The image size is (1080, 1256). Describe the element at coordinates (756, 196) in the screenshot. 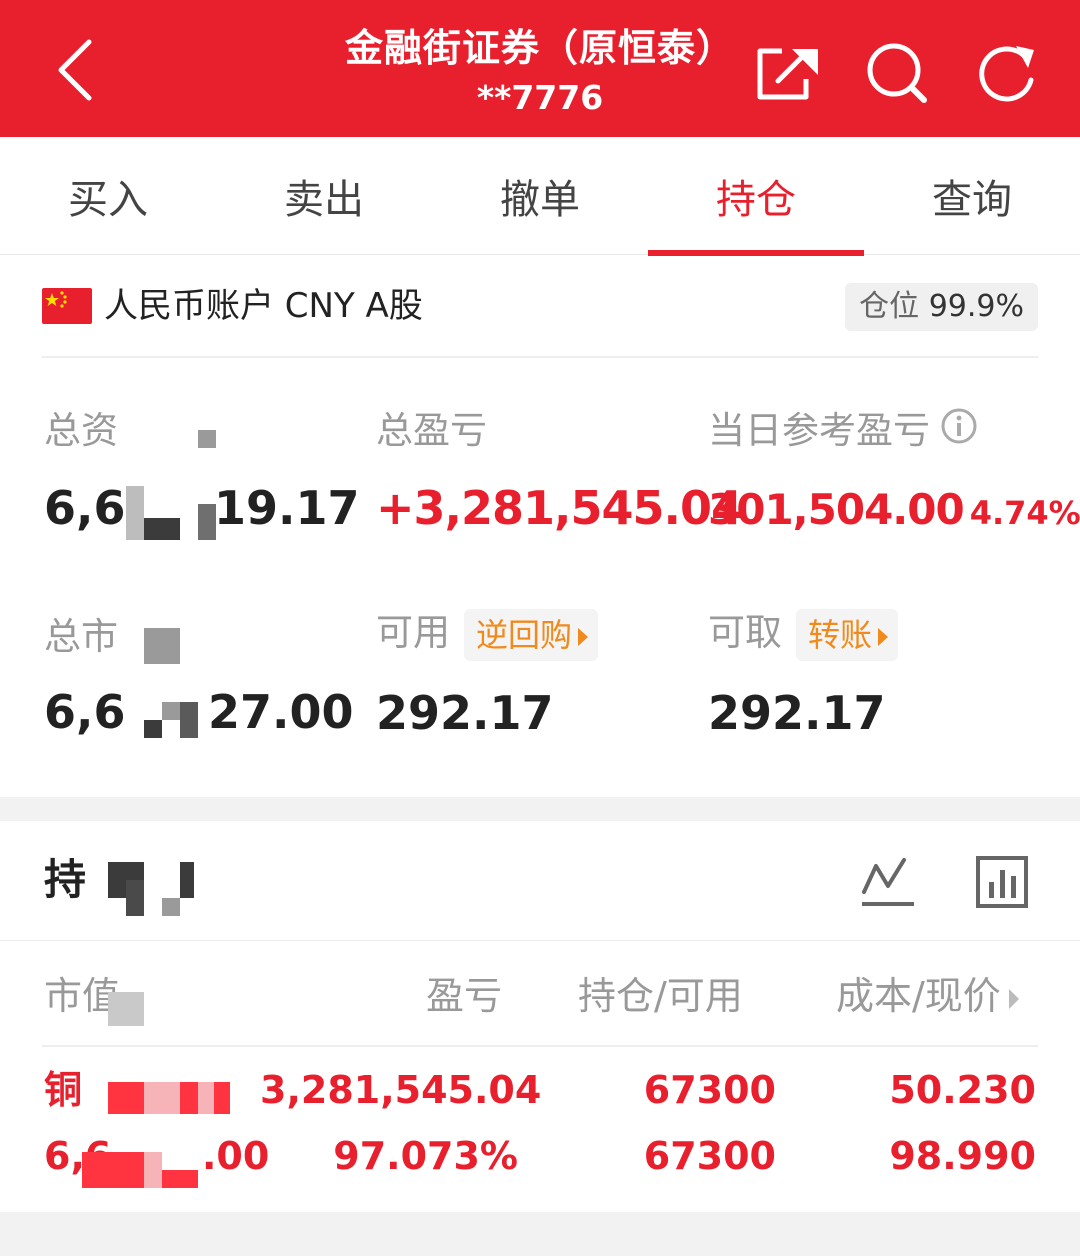

I see `tab-positions: 持仓` at that location.